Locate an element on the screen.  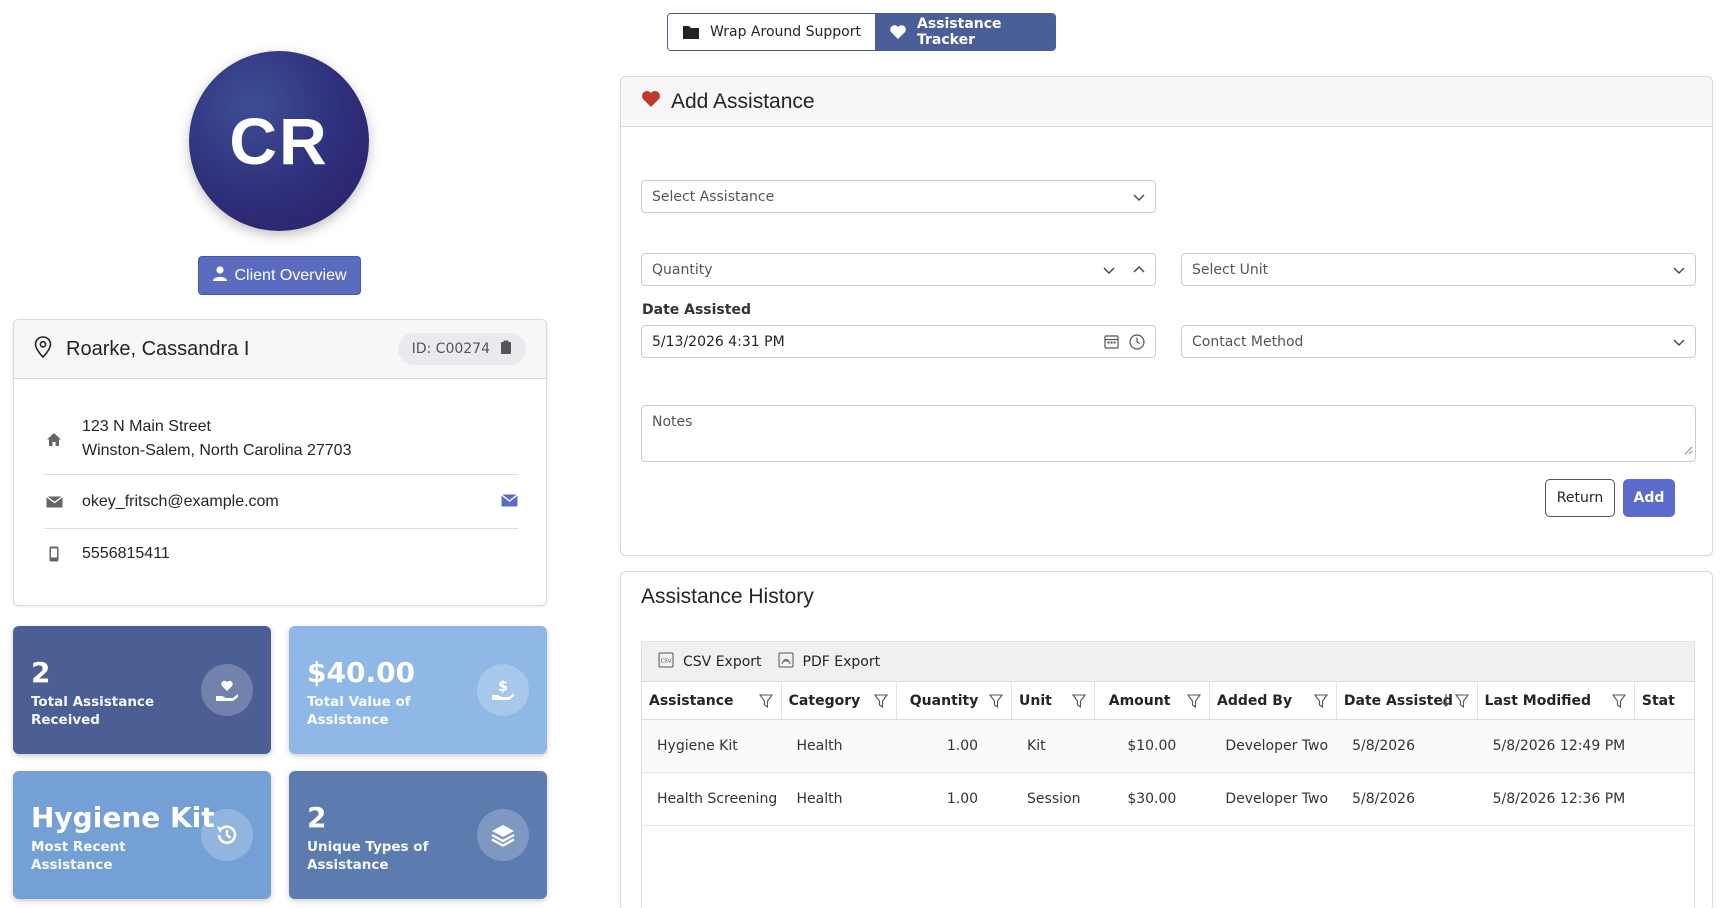
quantity-stepper: Quantity is located at coordinates (898, 269).